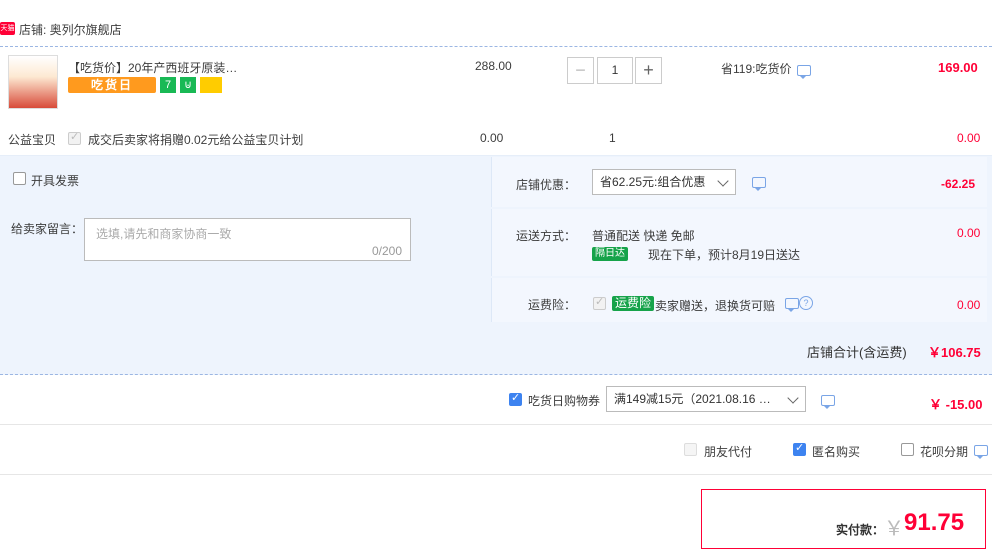 The image size is (992, 549). I want to click on message-counter: 0/200, so click(386, 251).